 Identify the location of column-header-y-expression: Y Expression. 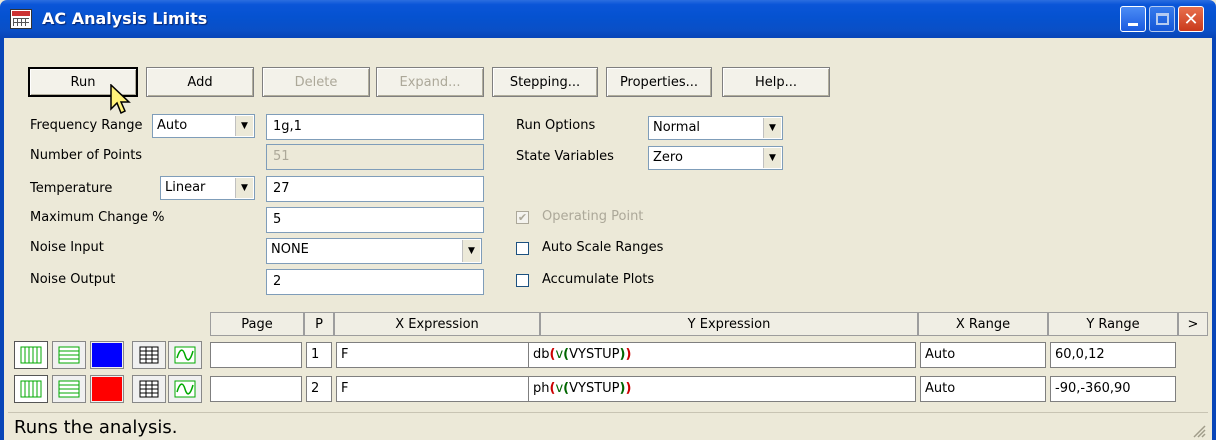
(729, 324).